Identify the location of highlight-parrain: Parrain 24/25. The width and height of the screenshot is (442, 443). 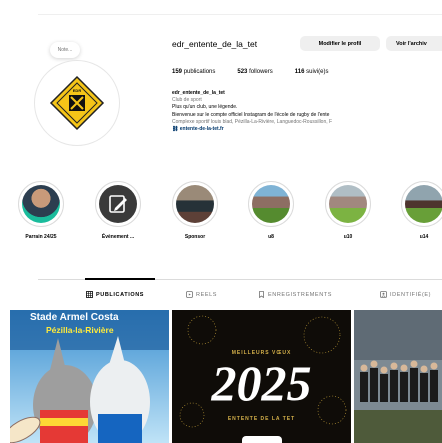
(41, 210).